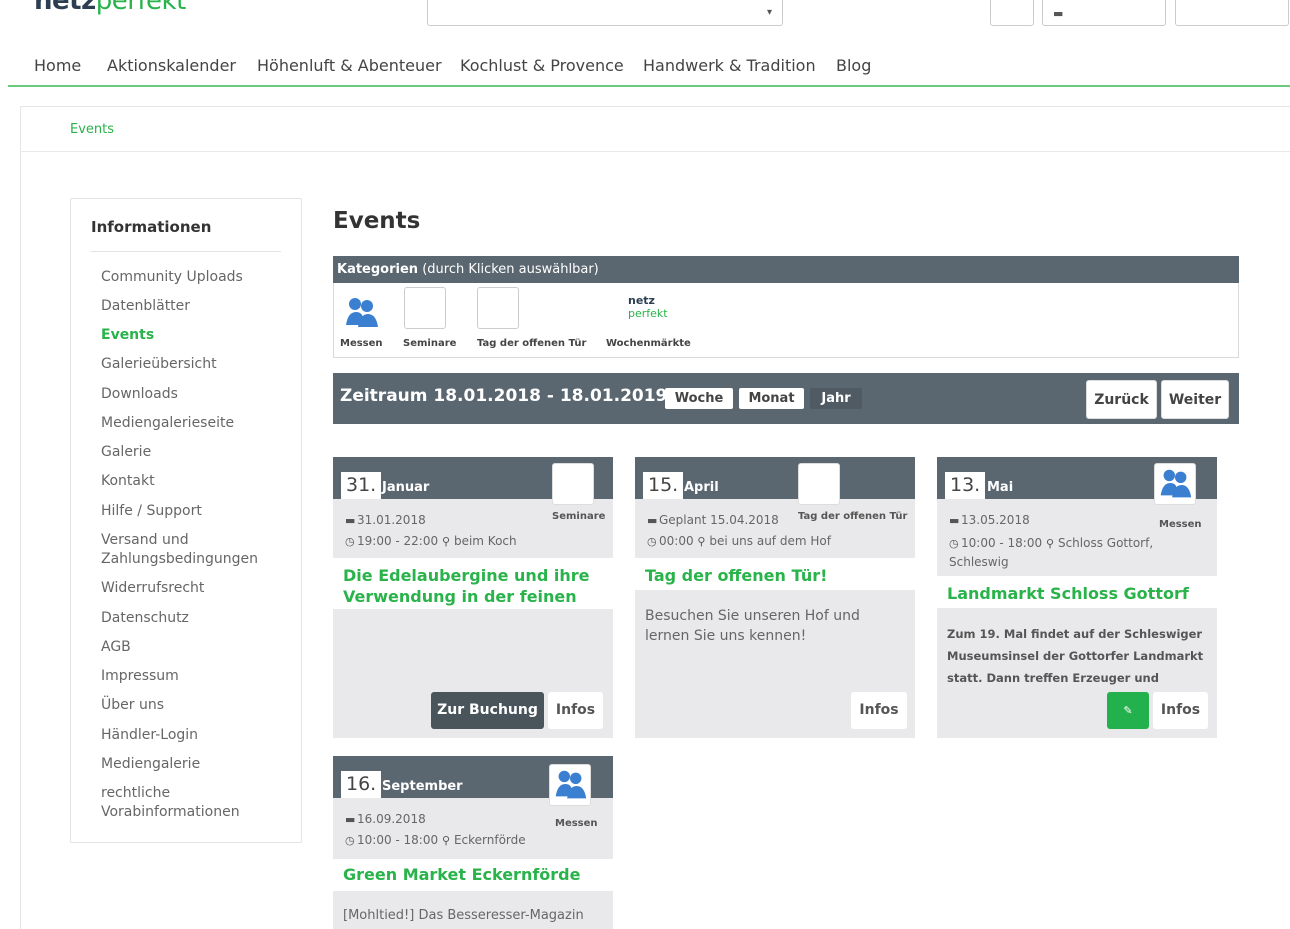  What do you see at coordinates (649, 86) in the screenshot?
I see `nav-divider` at bounding box center [649, 86].